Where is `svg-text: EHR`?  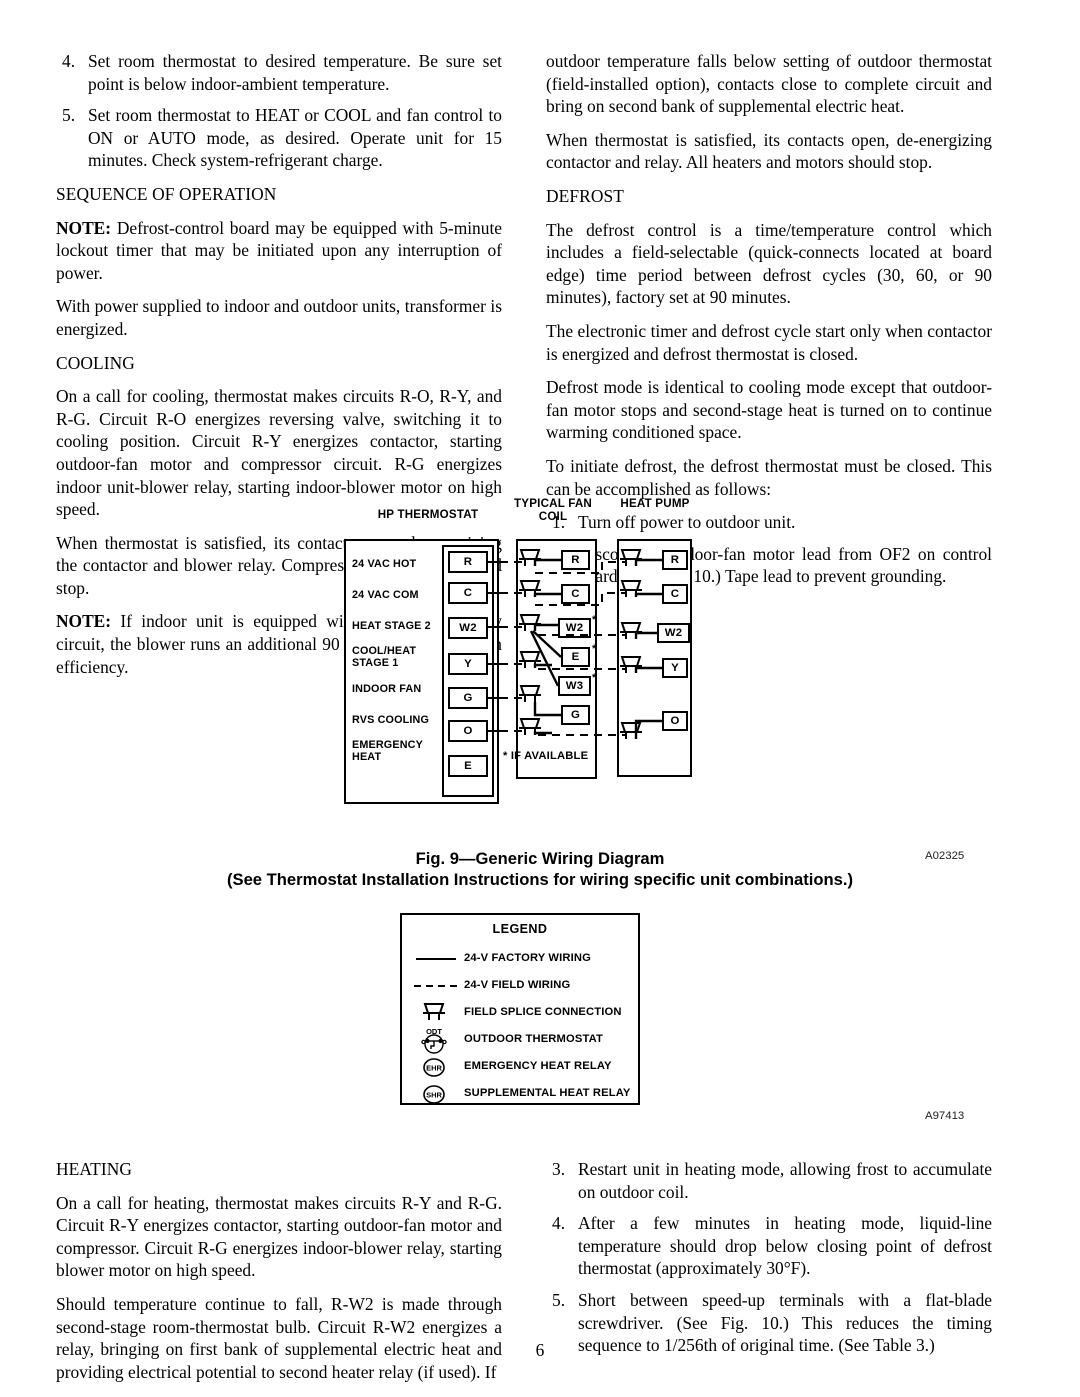 svg-text: EHR is located at coordinates (434, 1068).